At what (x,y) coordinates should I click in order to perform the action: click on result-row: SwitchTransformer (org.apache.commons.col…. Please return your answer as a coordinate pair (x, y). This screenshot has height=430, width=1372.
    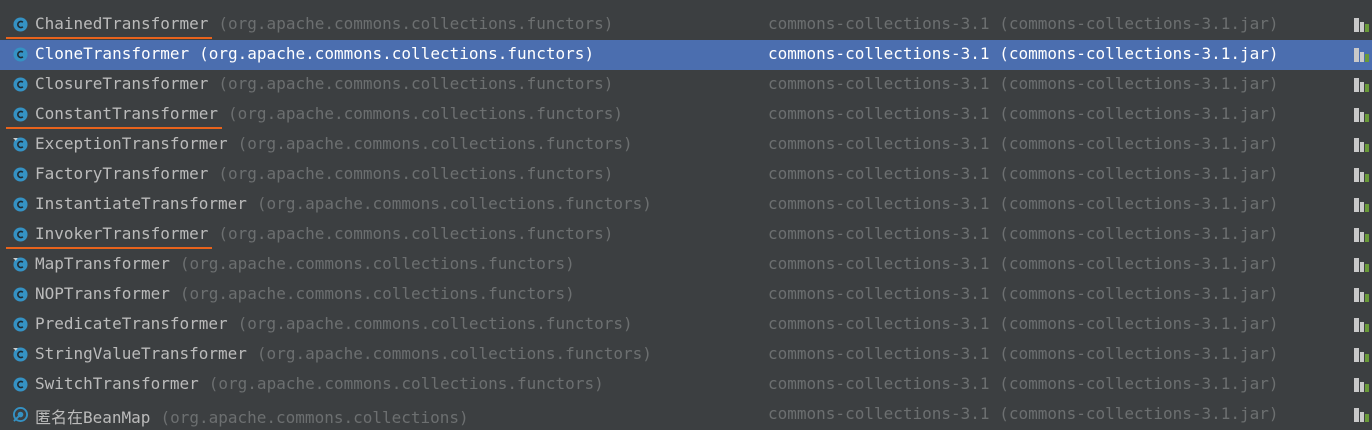
    Looking at the image, I should click on (686, 385).